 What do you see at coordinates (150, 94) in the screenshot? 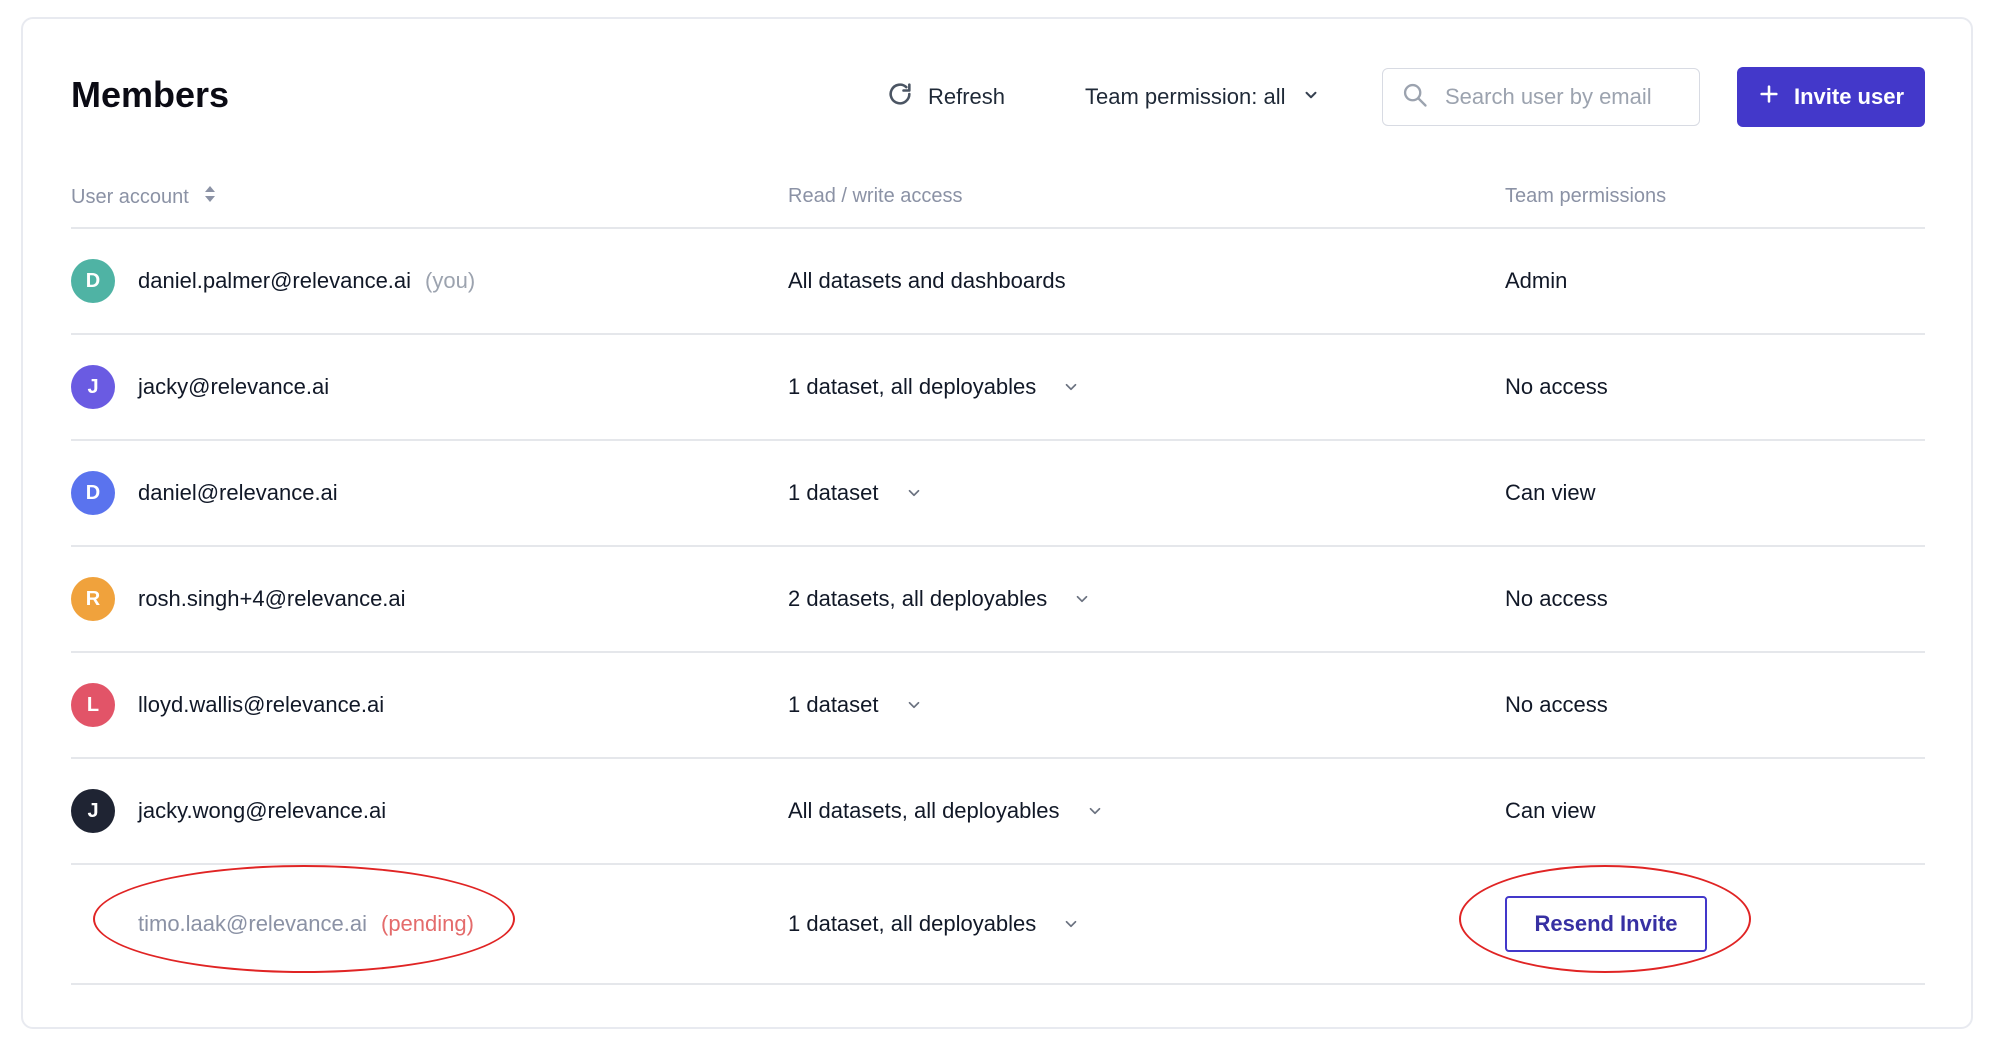
I see `page-title: Members` at bounding box center [150, 94].